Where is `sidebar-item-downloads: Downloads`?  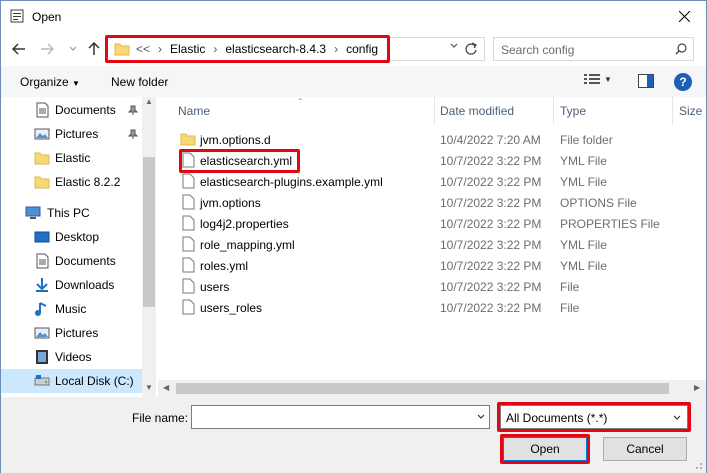
sidebar-item-downloads: Downloads is located at coordinates (71, 285).